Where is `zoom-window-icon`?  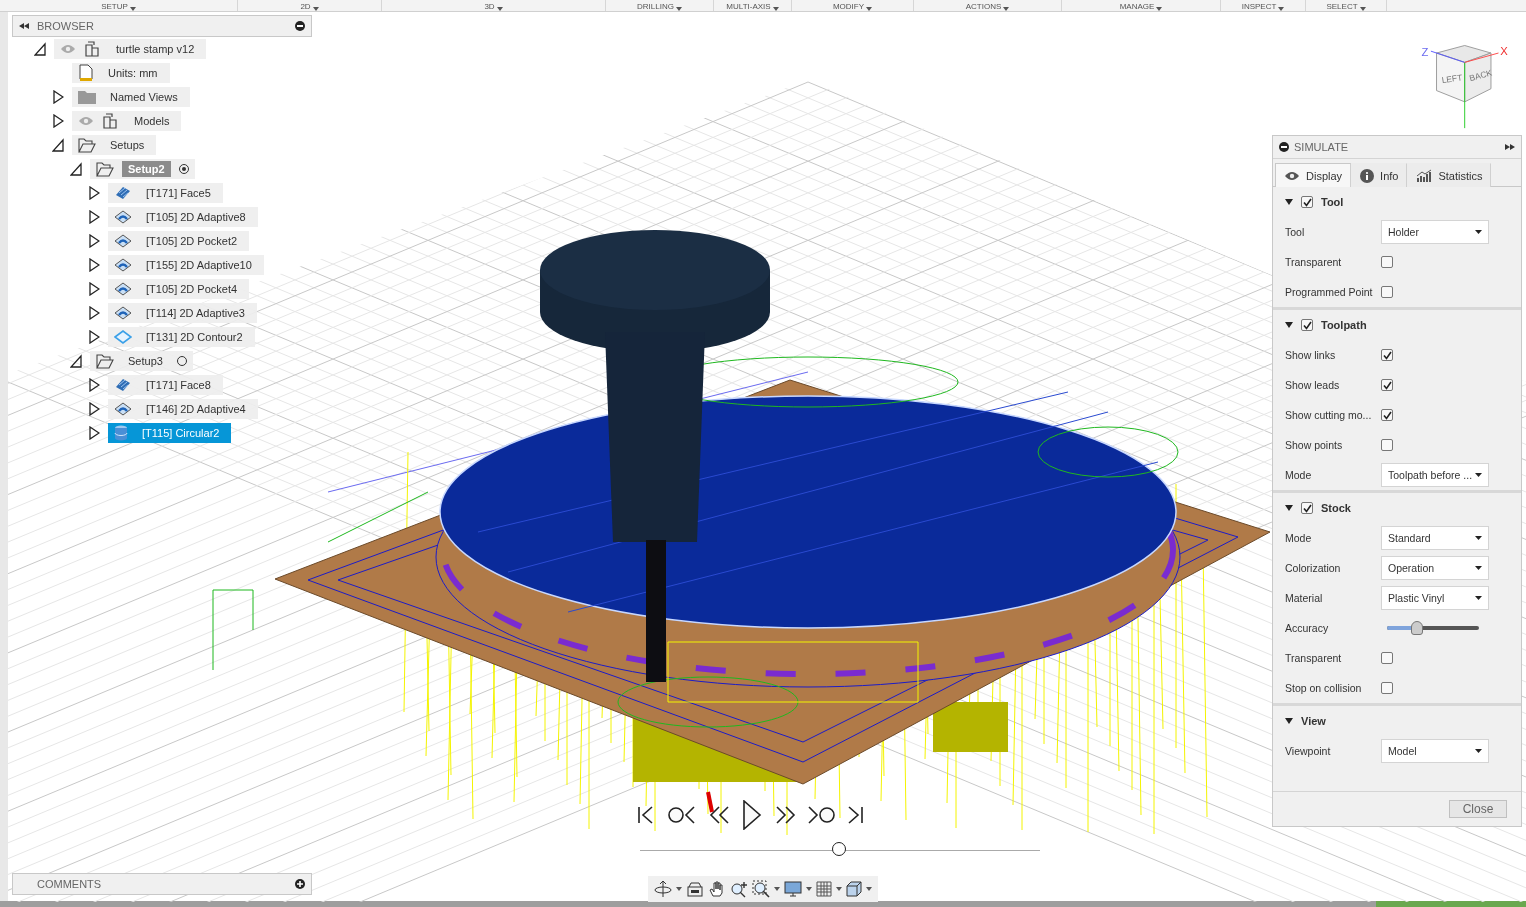
zoom-window-icon is located at coordinates (761, 889).